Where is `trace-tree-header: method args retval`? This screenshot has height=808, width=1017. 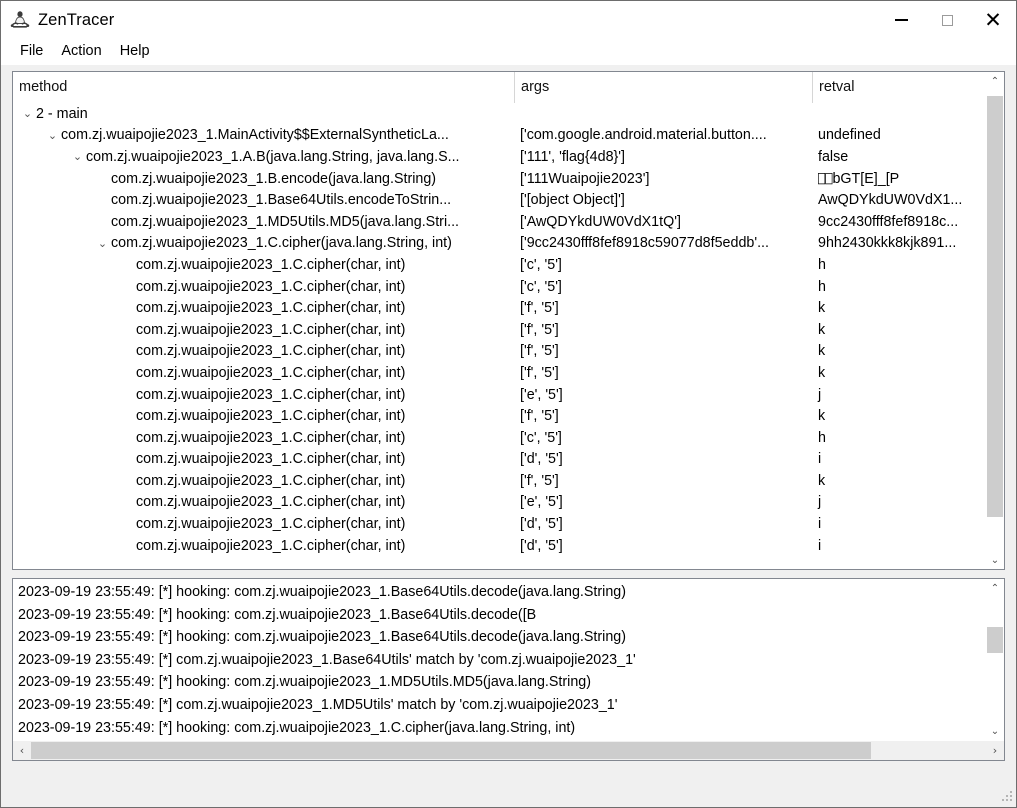 trace-tree-header: method args retval is located at coordinates (499, 87).